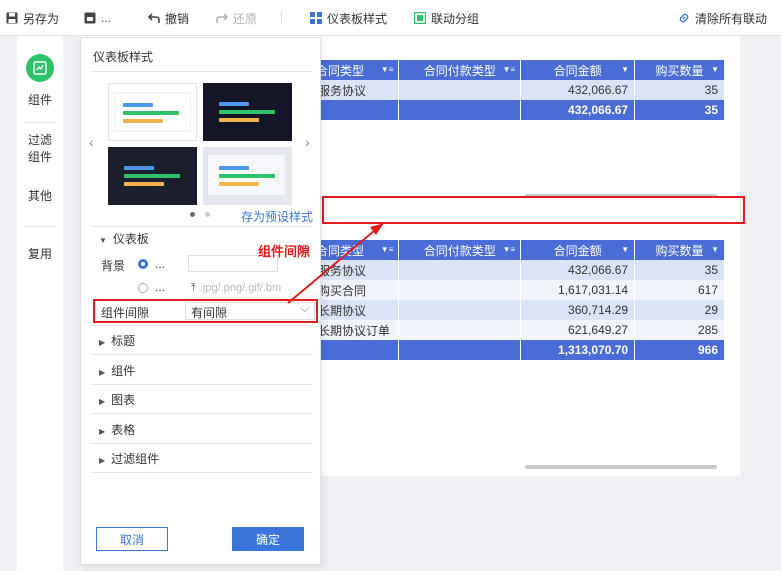 The width and height of the screenshot is (781, 571). I want to click on save-preset-link: 存为预设样式, so click(277, 216).